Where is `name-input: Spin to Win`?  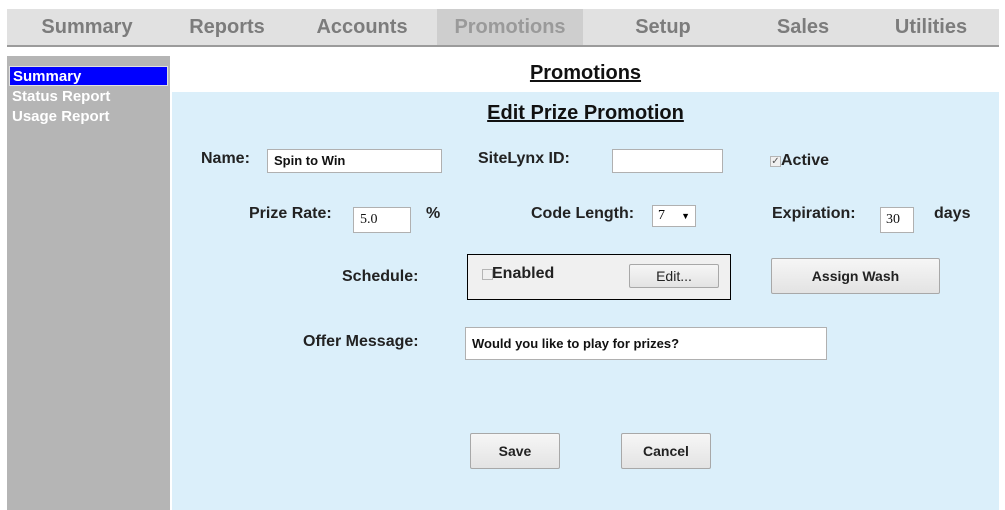 name-input: Spin to Win is located at coordinates (354, 161).